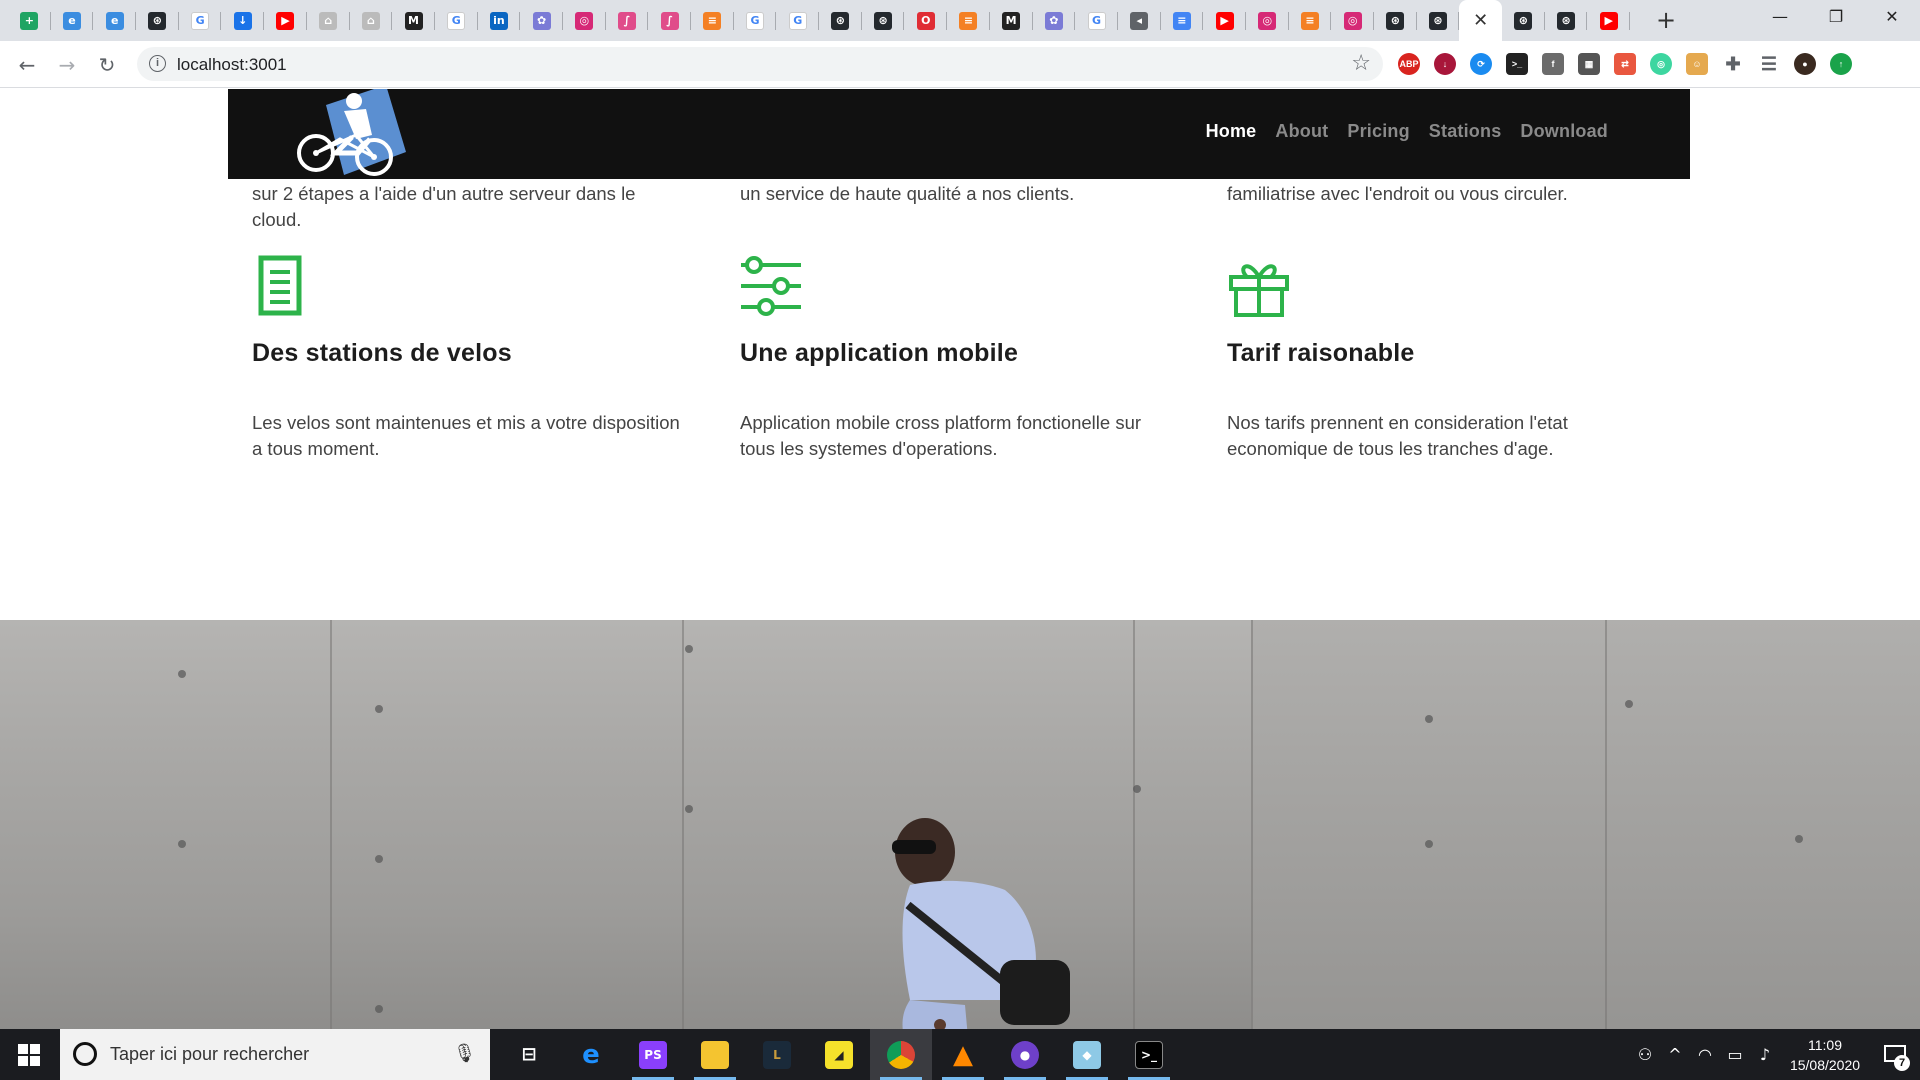  What do you see at coordinates (29, 1054) in the screenshot?
I see `start-button` at bounding box center [29, 1054].